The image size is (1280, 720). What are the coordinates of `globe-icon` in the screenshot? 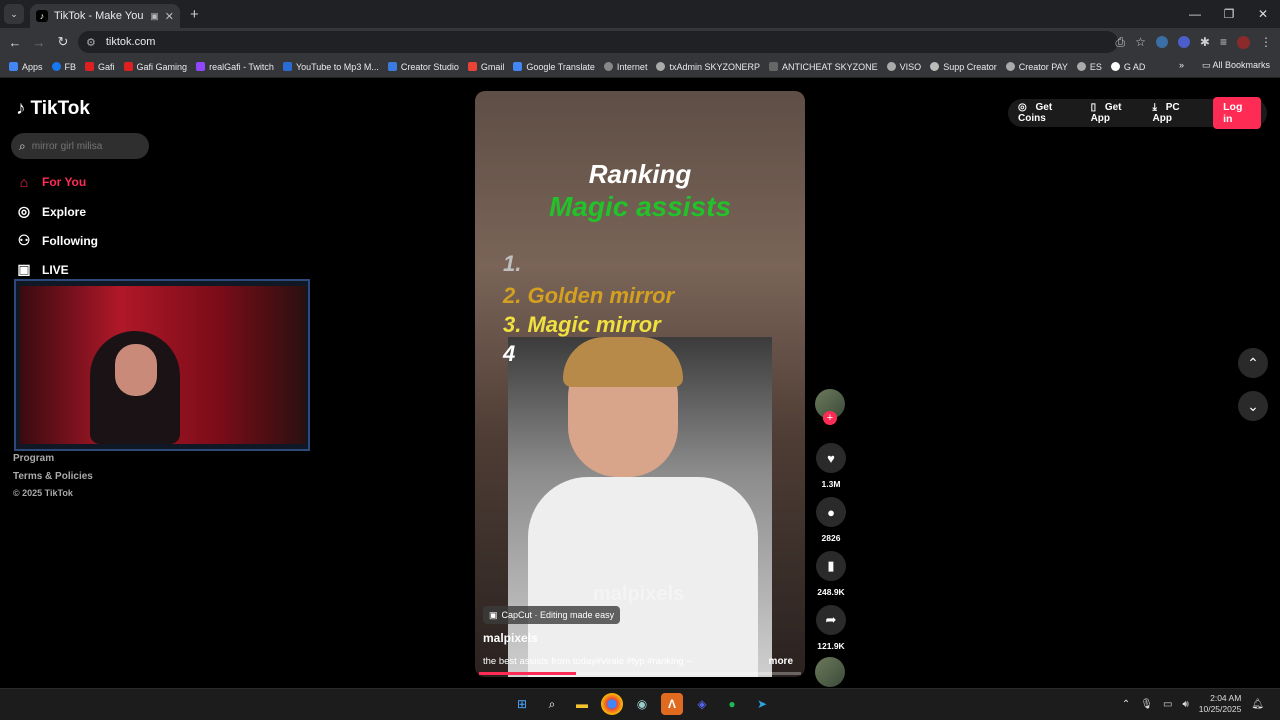 It's located at (661, 66).